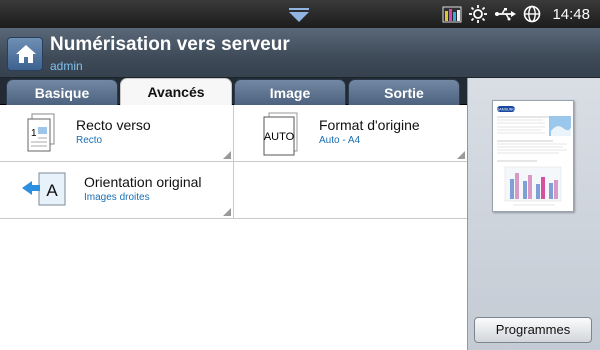  Describe the element at coordinates (340, 140) in the screenshot. I see `original-size-value: Auto - A4` at that location.